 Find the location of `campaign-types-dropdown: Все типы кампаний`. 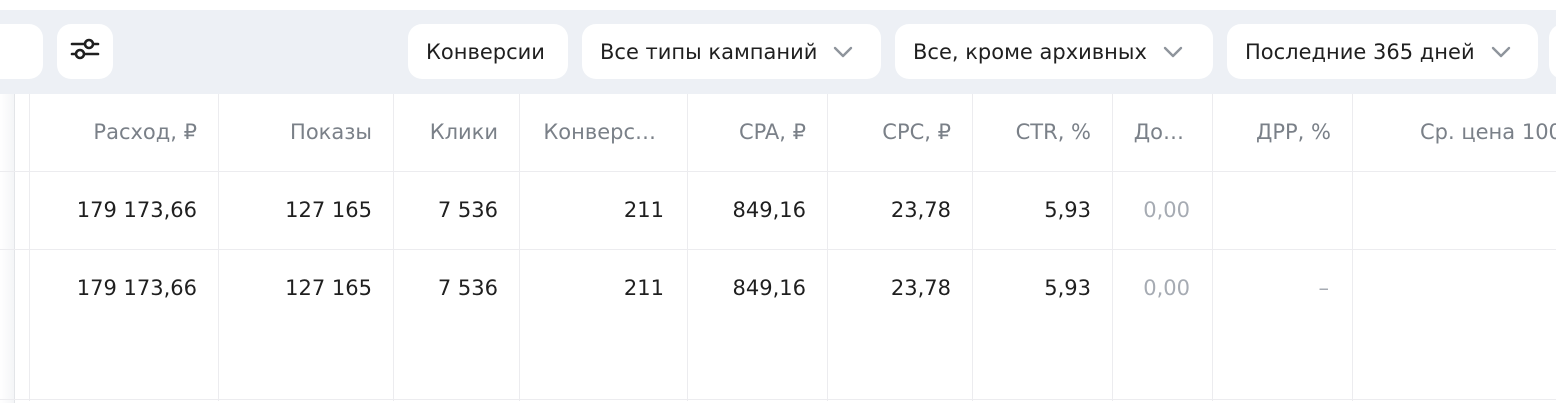

campaign-types-dropdown: Все типы кампаний is located at coordinates (731, 51).